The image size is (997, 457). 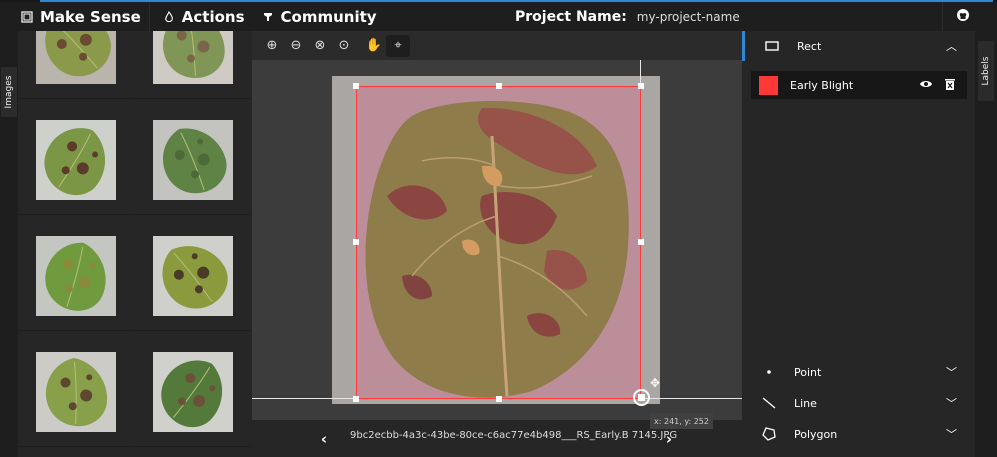 I want to click on move-icon: ✥, so click(x=655, y=383).